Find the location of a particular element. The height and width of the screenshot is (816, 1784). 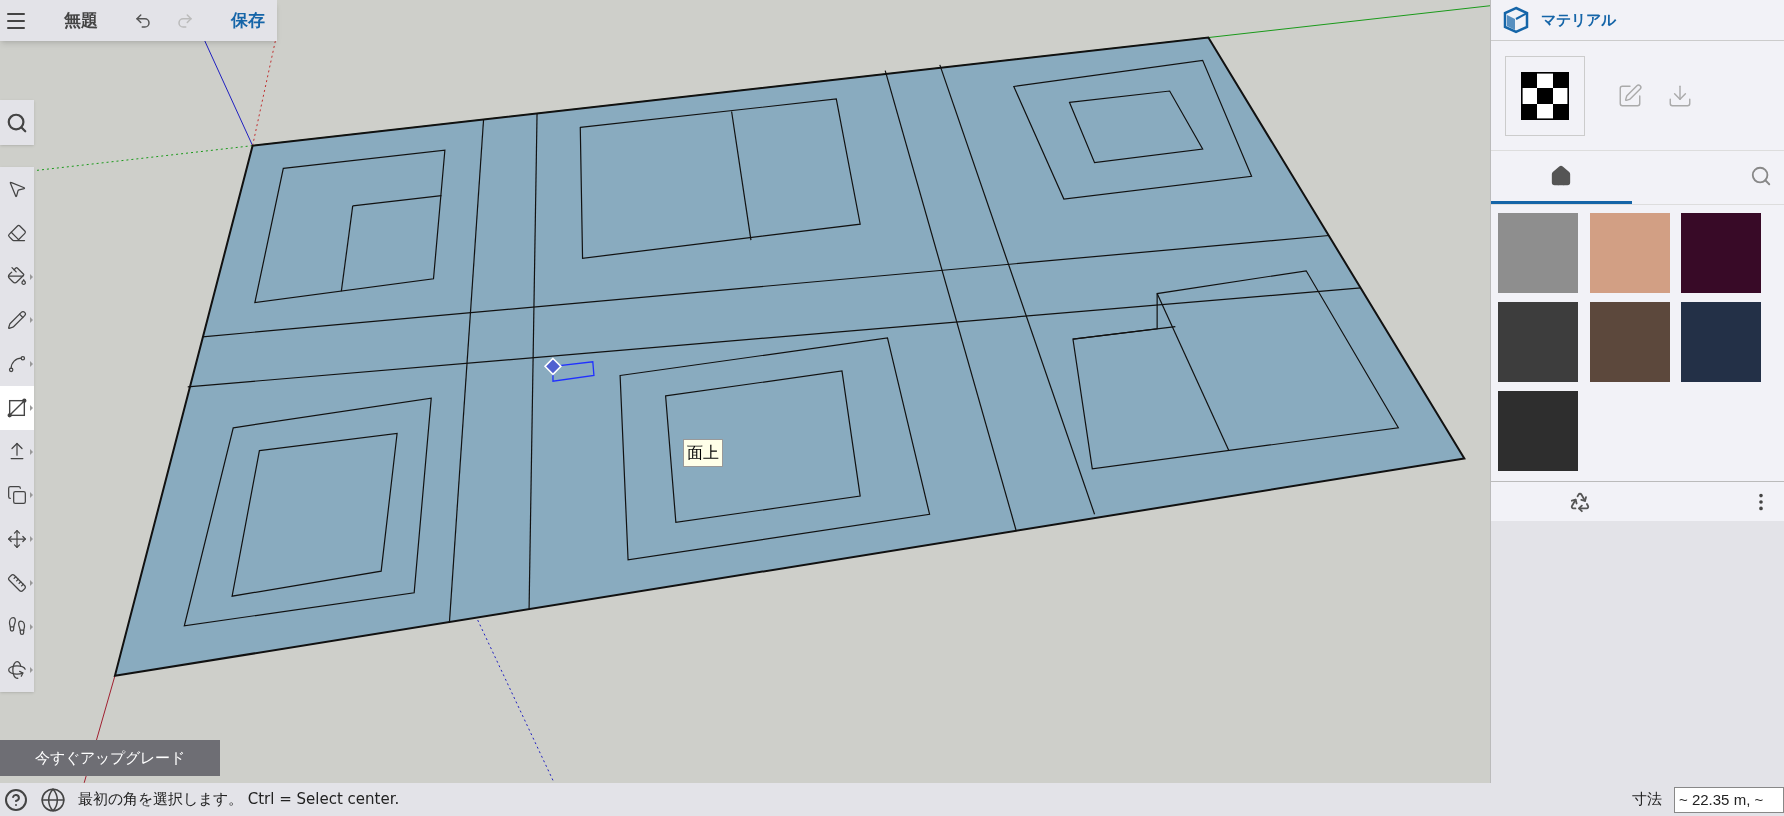

rectangle-icon is located at coordinates (17, 407).